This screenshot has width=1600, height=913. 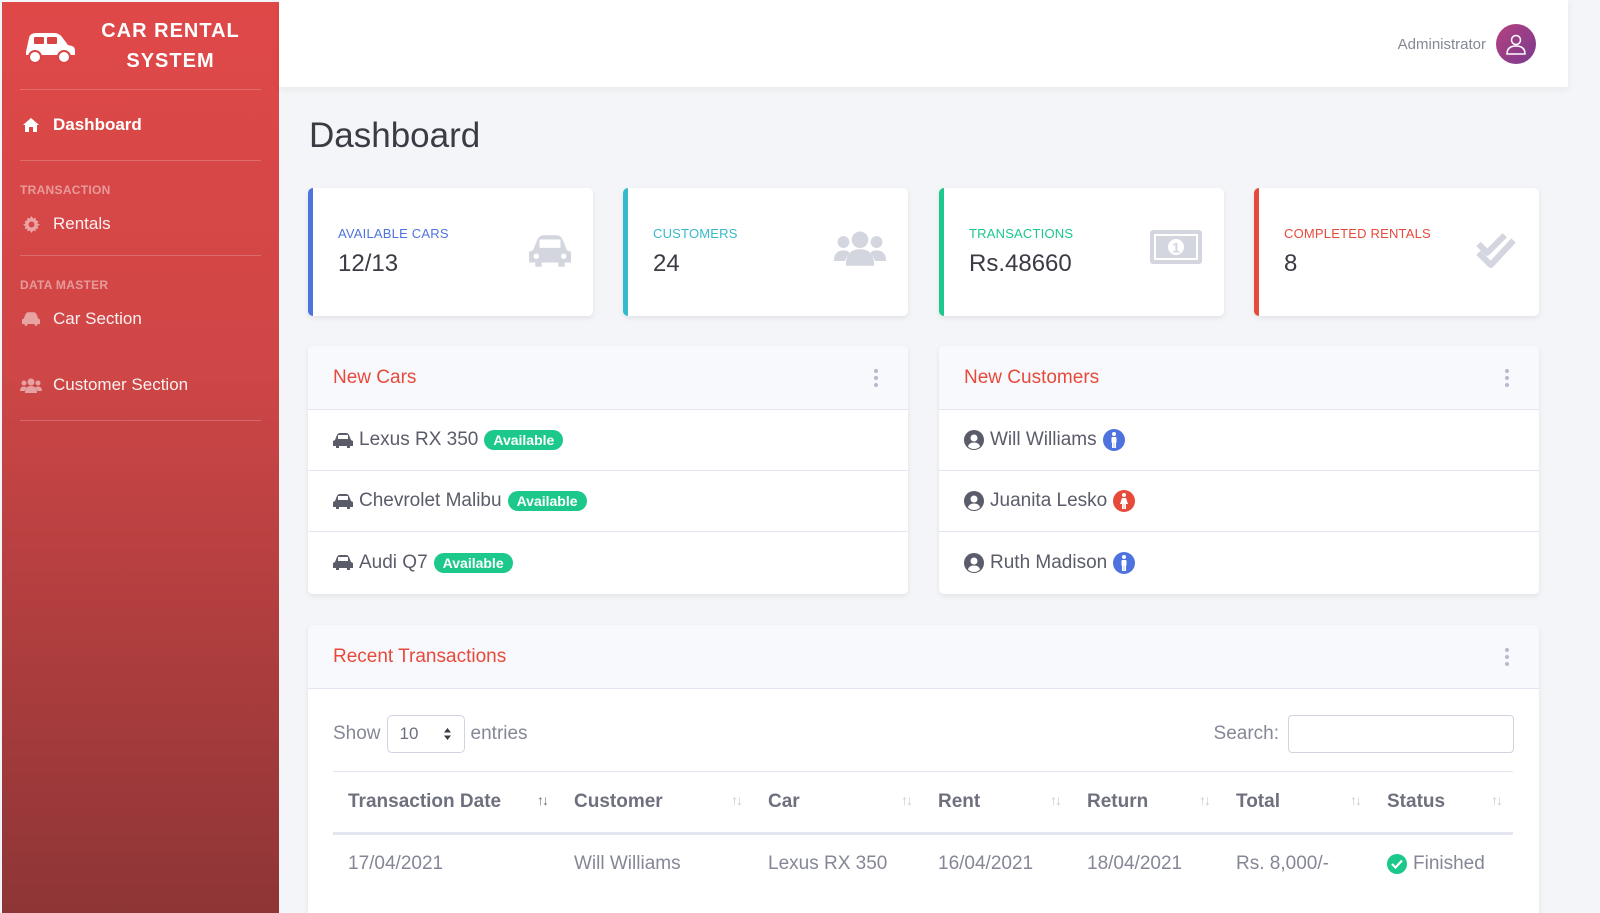 What do you see at coordinates (368, 263) in the screenshot?
I see `stat-value: 12/13` at bounding box center [368, 263].